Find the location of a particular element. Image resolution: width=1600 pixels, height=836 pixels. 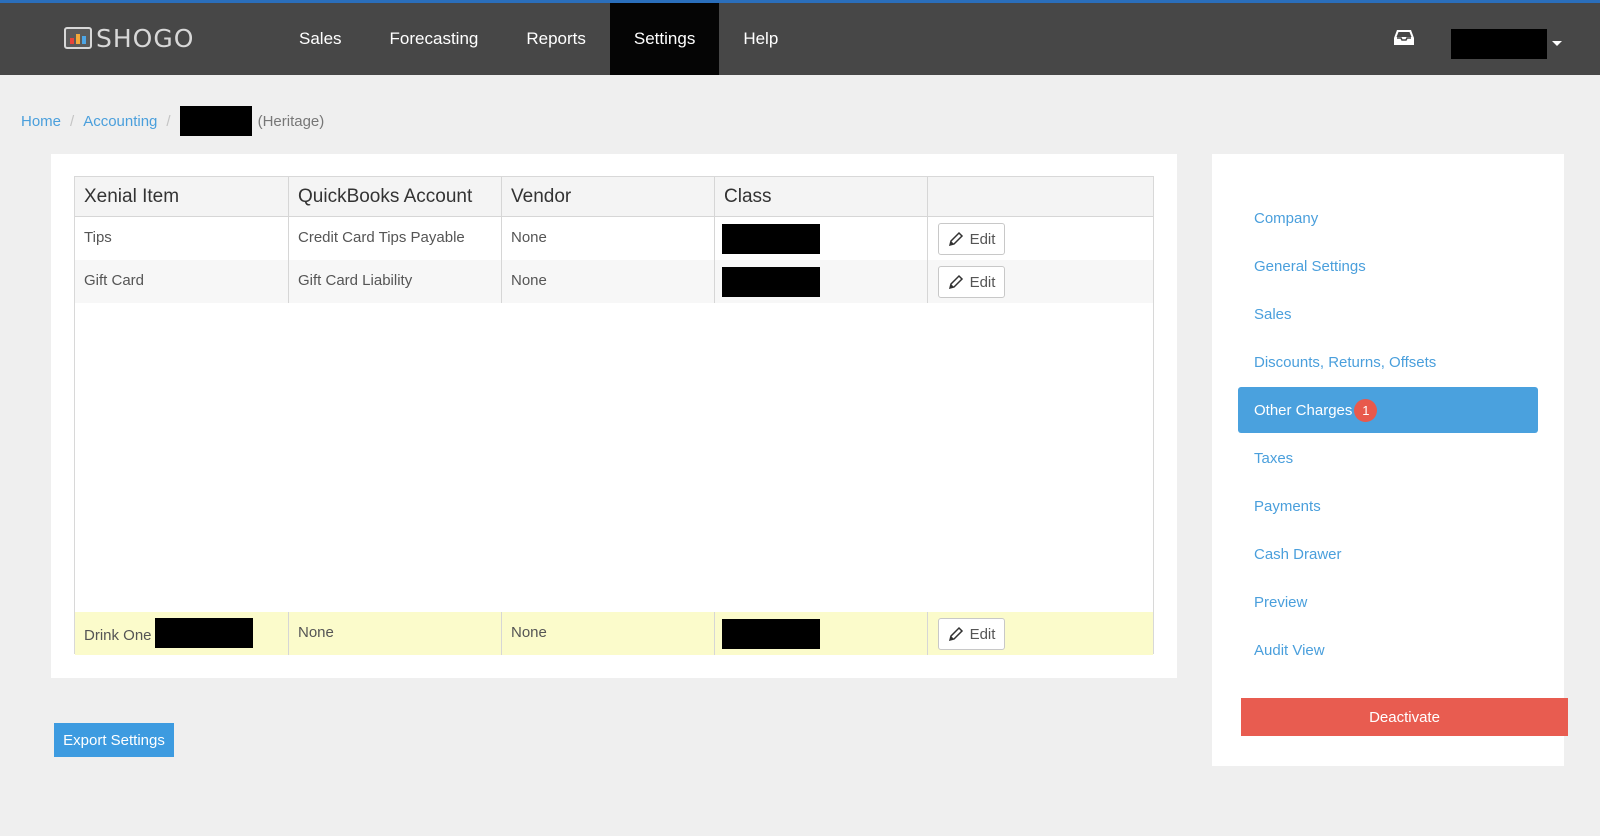

breadcrumb-accounting: Accounting is located at coordinates (120, 121).